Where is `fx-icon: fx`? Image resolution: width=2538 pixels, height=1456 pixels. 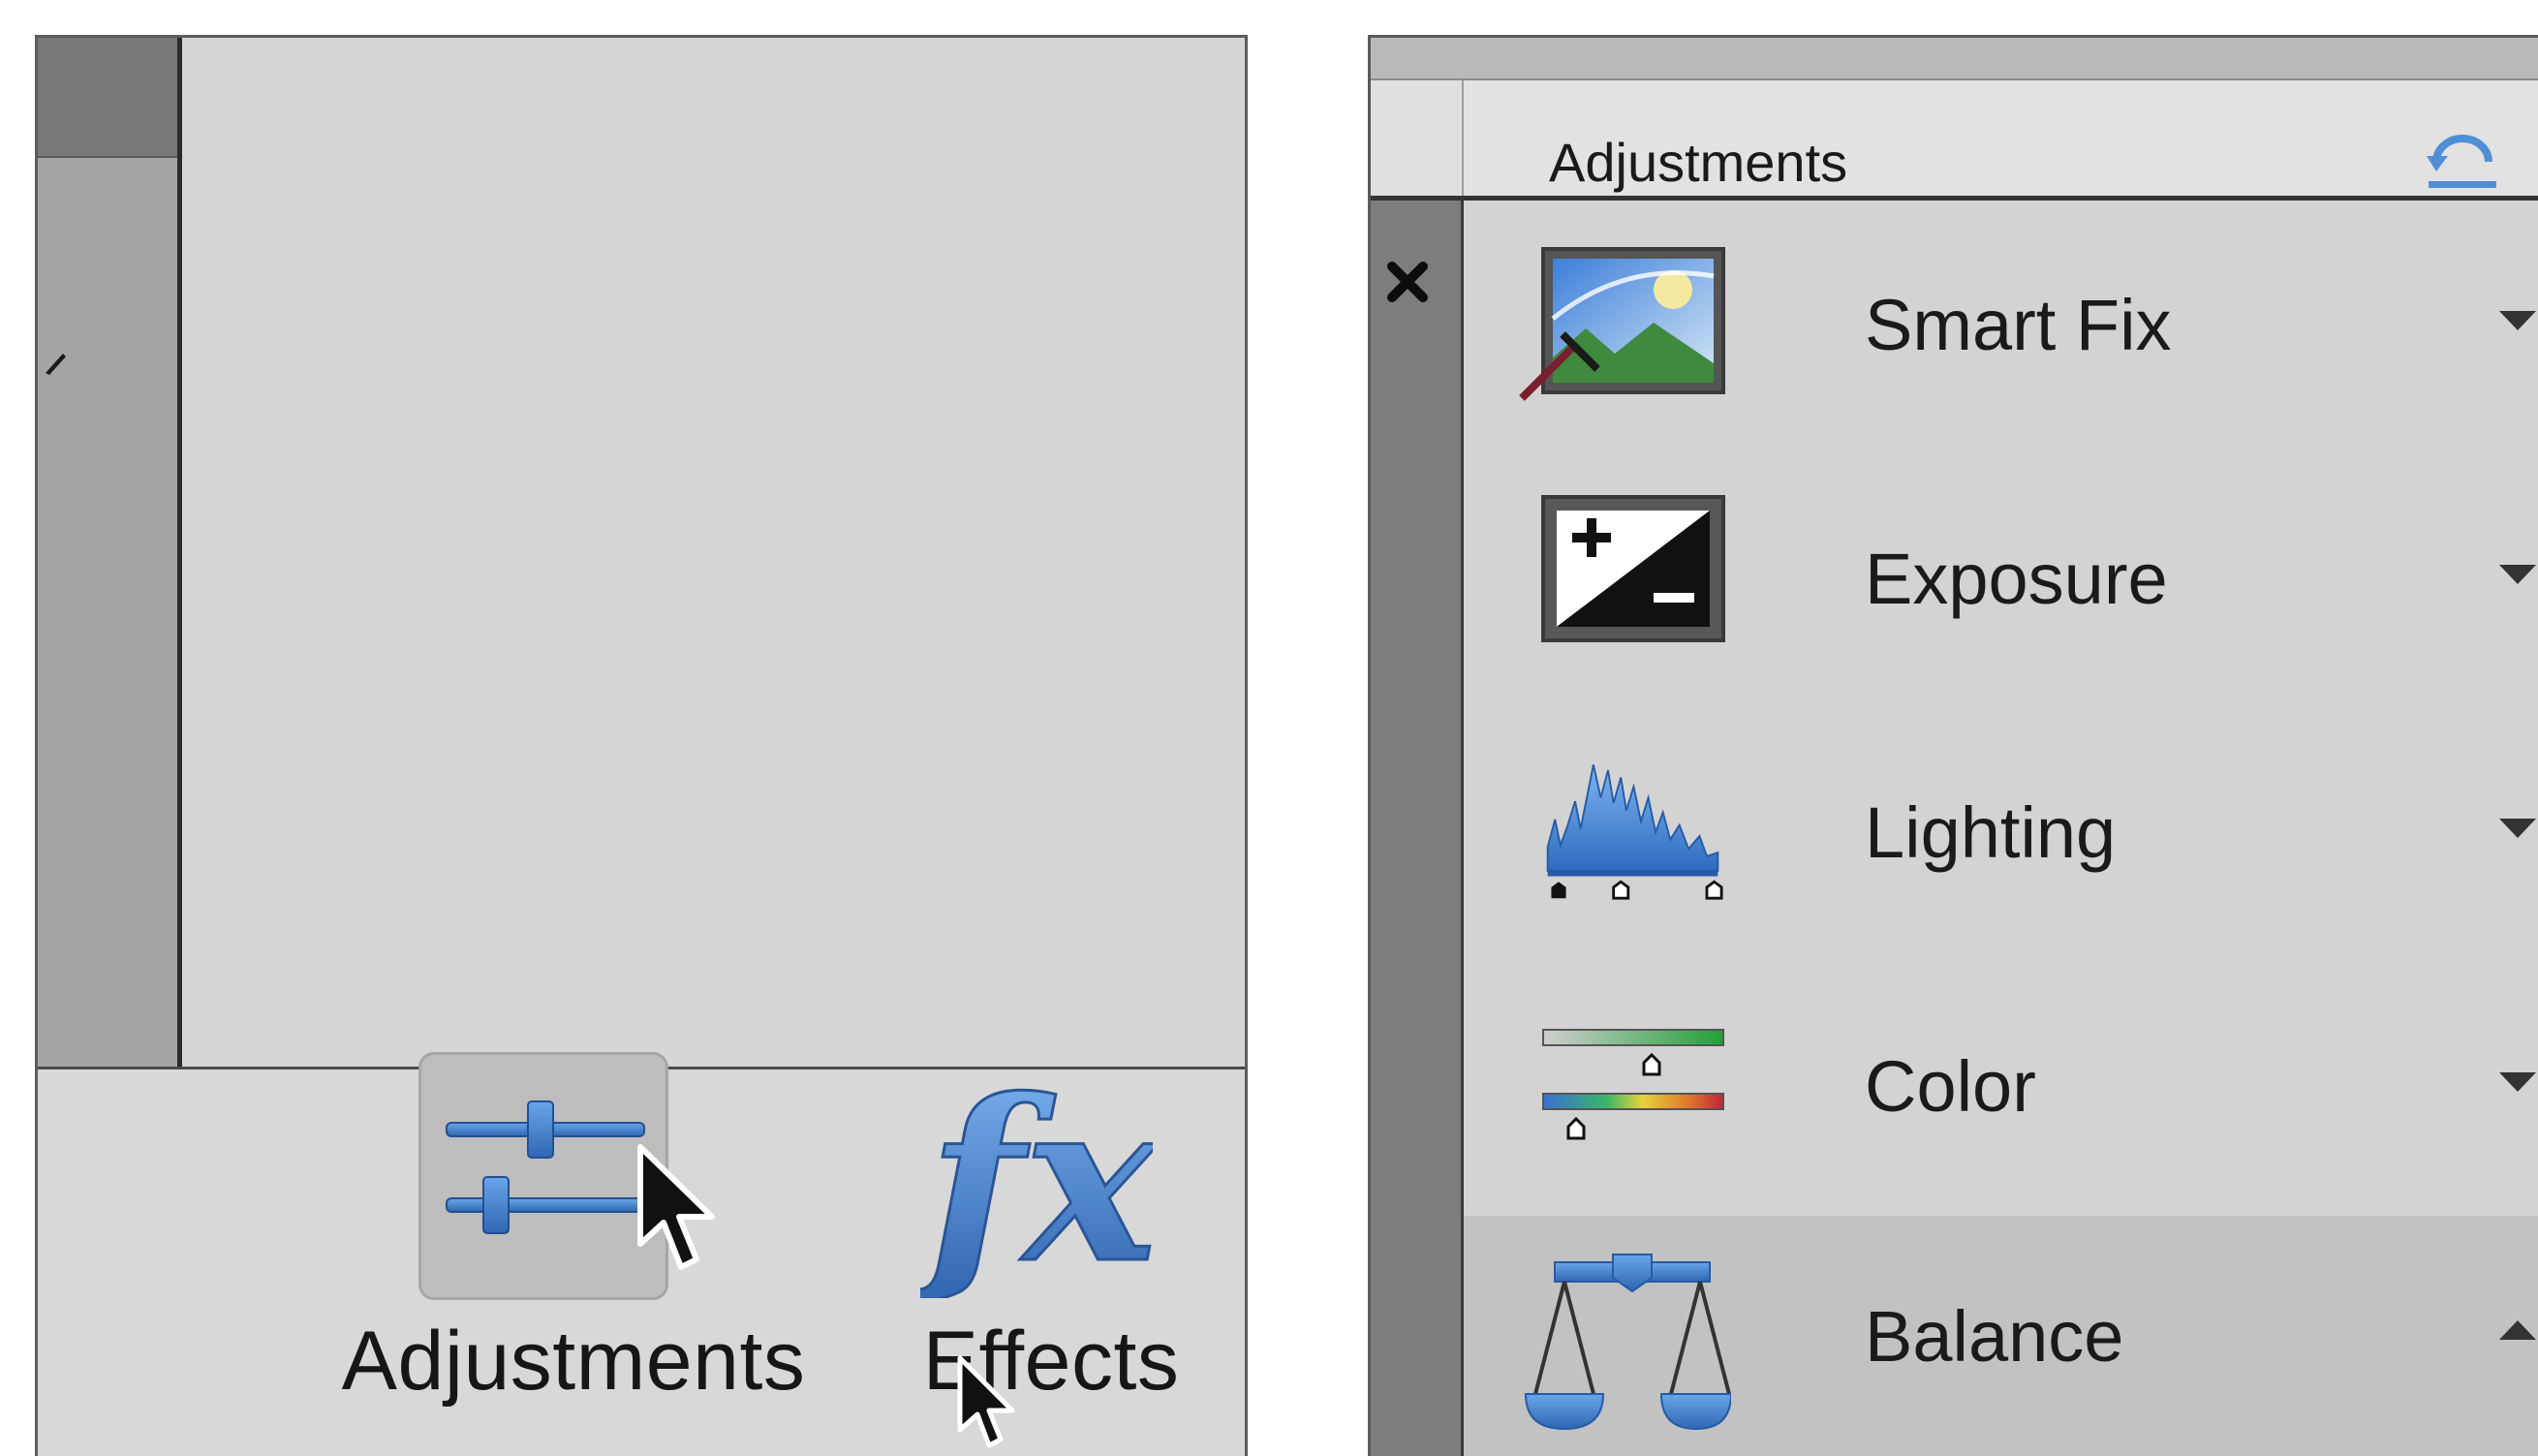
fx-icon: fx is located at coordinates (1036, 1177).